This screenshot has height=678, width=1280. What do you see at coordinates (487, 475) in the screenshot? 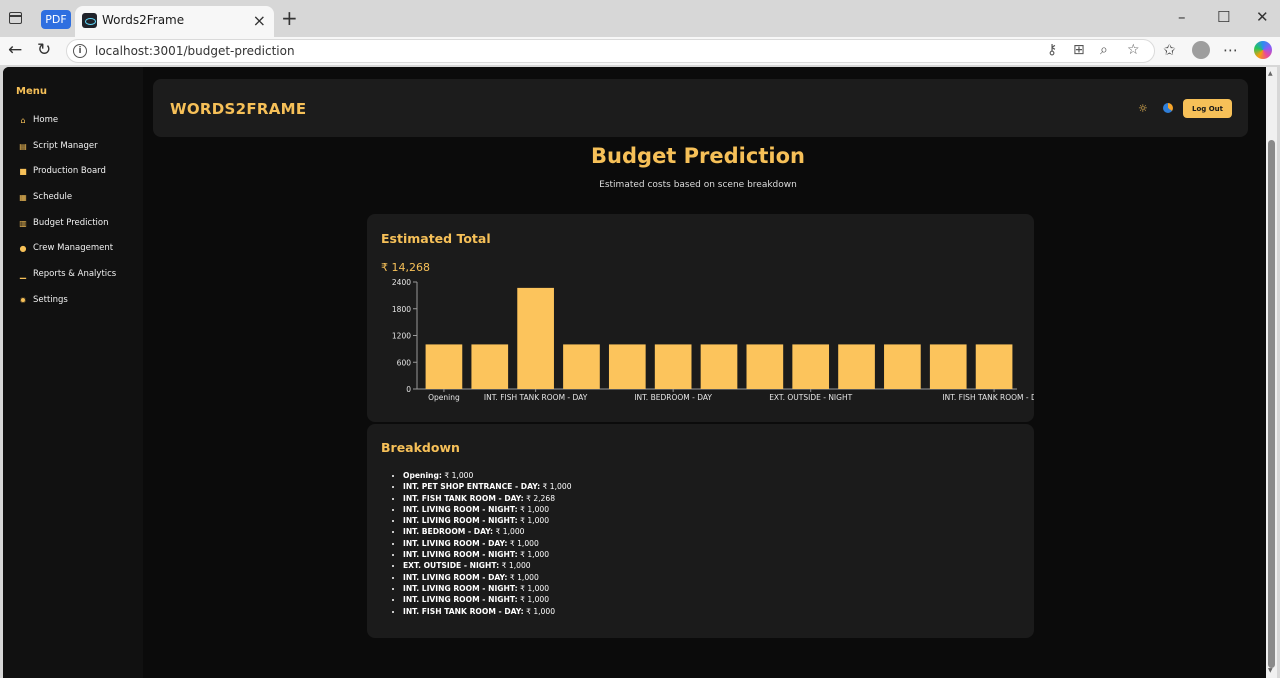
I see `list-item: Opening: ₹ 1,000` at bounding box center [487, 475].